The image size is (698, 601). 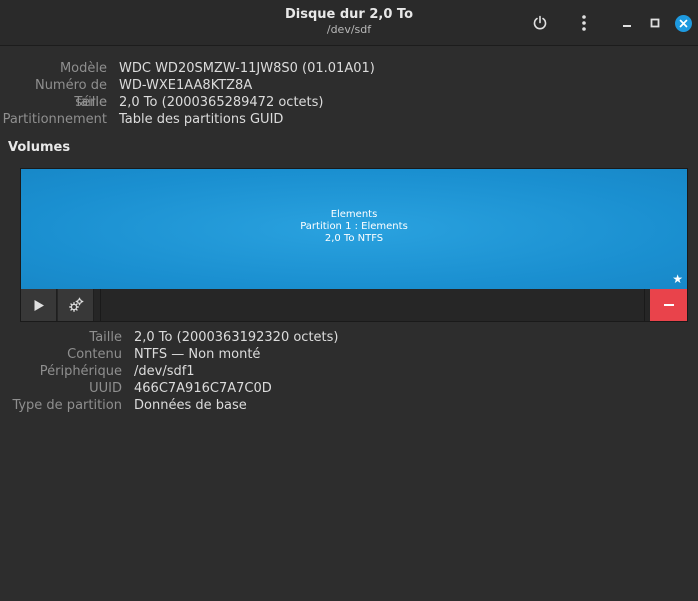 I want to click on gears-icon, so click(x=75, y=304).